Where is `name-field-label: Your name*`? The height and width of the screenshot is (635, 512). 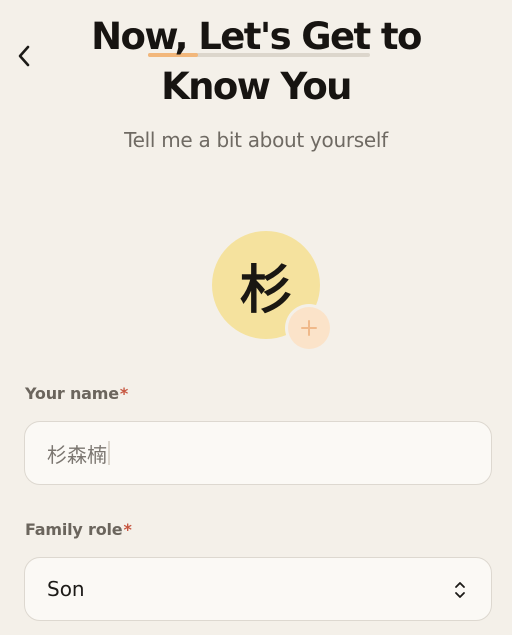
name-field-label: Your name* is located at coordinates (76, 393).